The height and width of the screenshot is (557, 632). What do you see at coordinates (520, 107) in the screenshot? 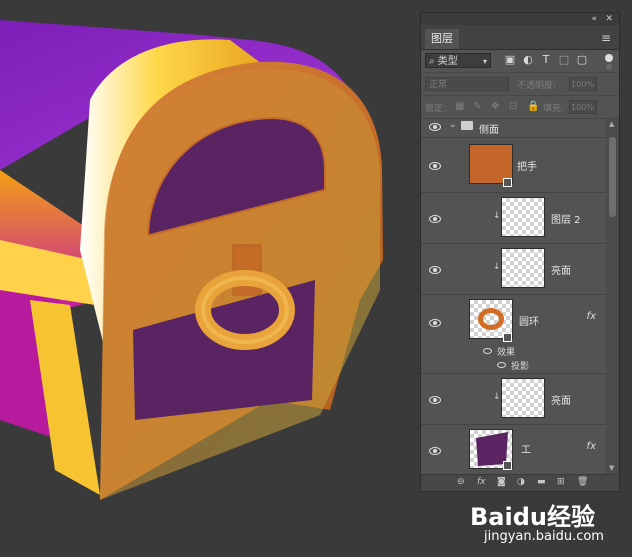
I see `lock-row: 锁定: ▦ ✎ ✥ ⊡ 🔒 填充: 100%` at bounding box center [520, 107].